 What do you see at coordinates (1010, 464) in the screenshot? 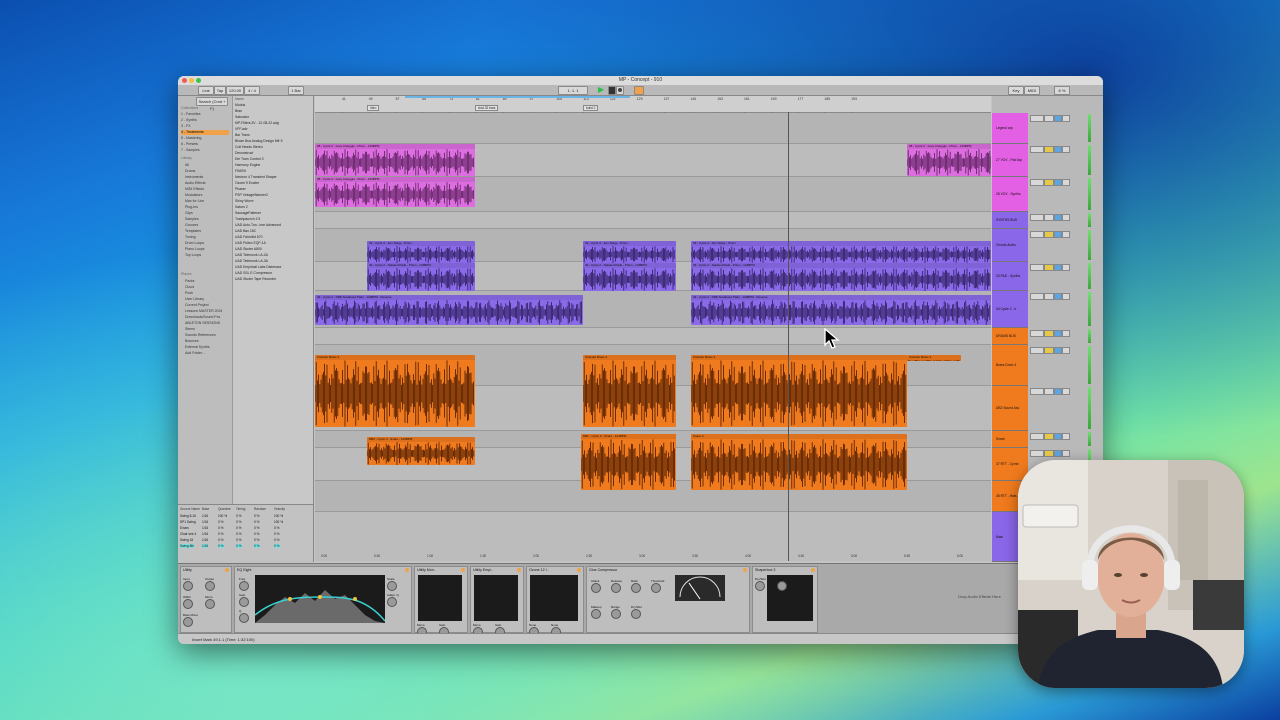
I see `track-header: 37 RTT - Cymb` at bounding box center [1010, 464].